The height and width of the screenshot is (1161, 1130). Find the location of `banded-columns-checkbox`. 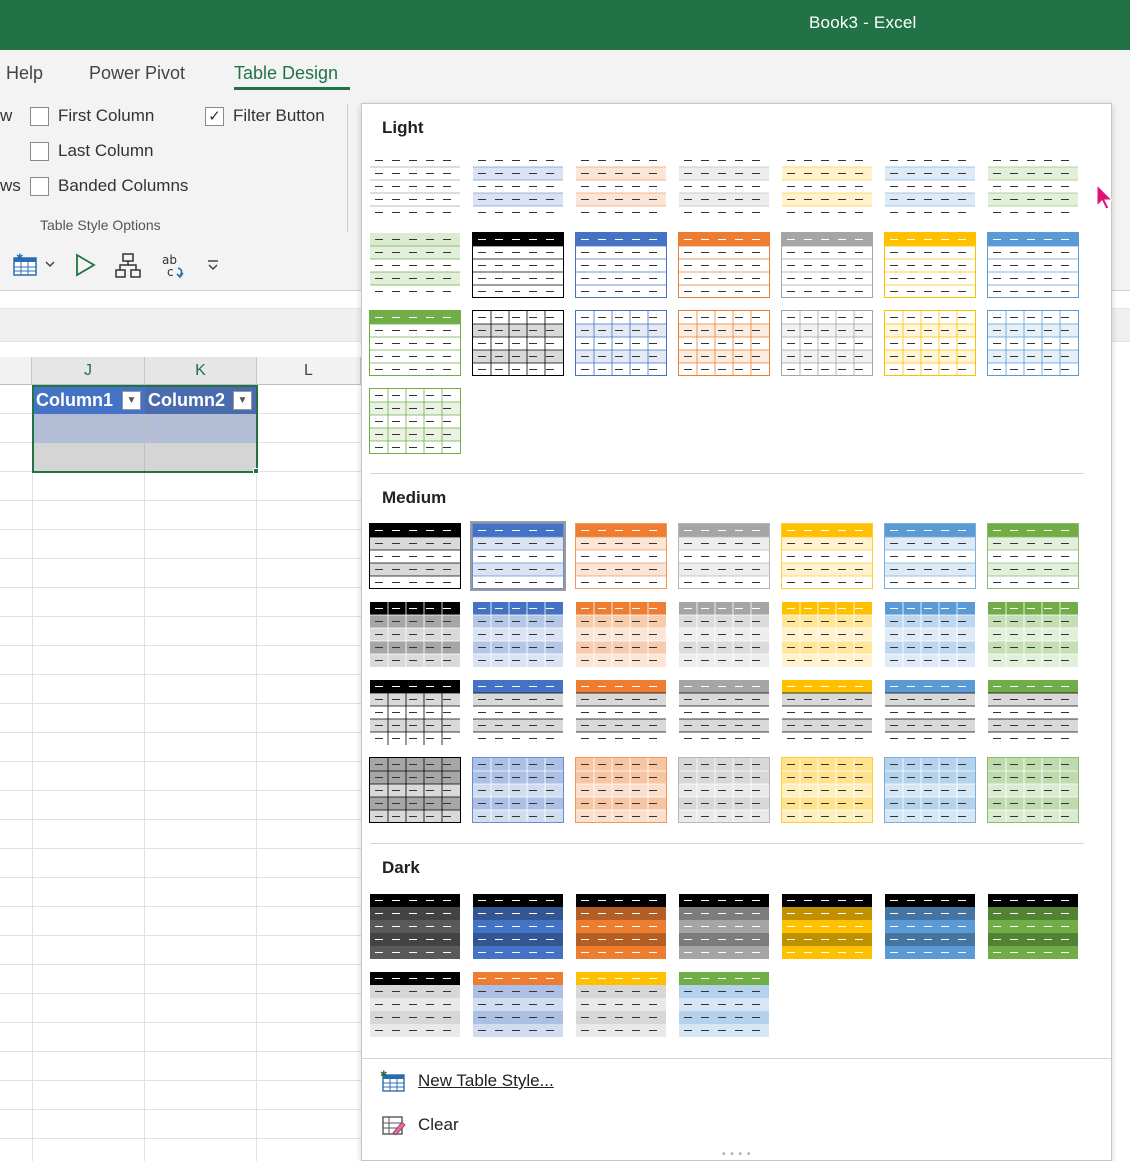

banded-columns-checkbox is located at coordinates (39, 186).